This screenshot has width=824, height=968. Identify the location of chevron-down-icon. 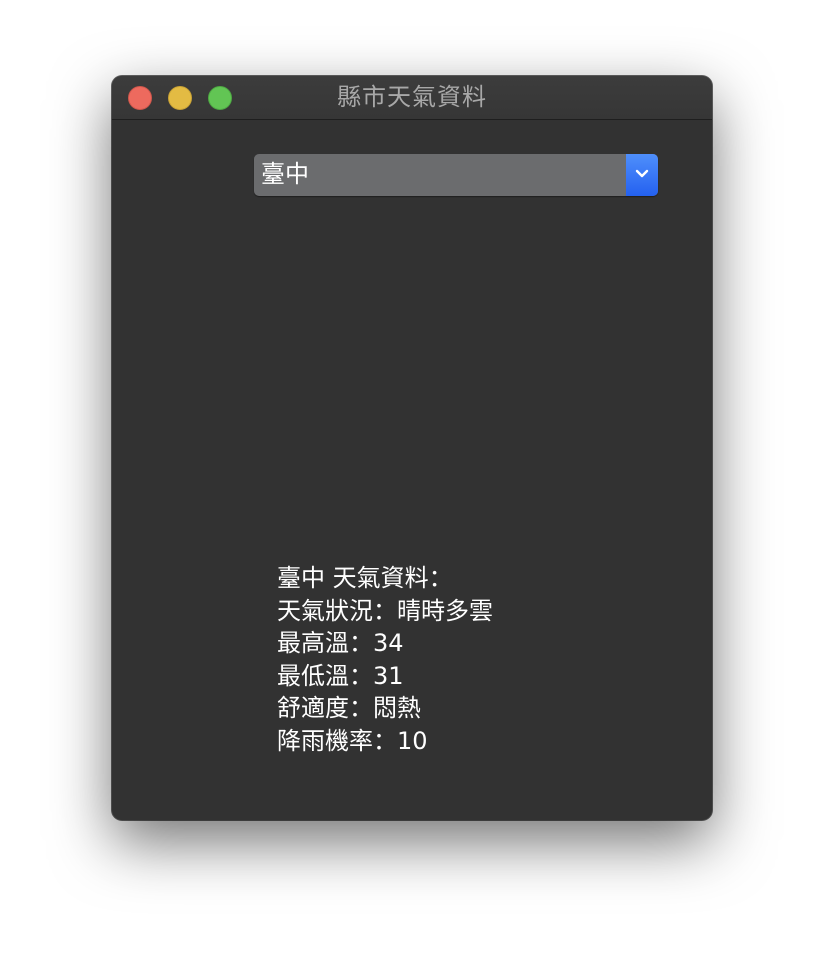
(642, 173).